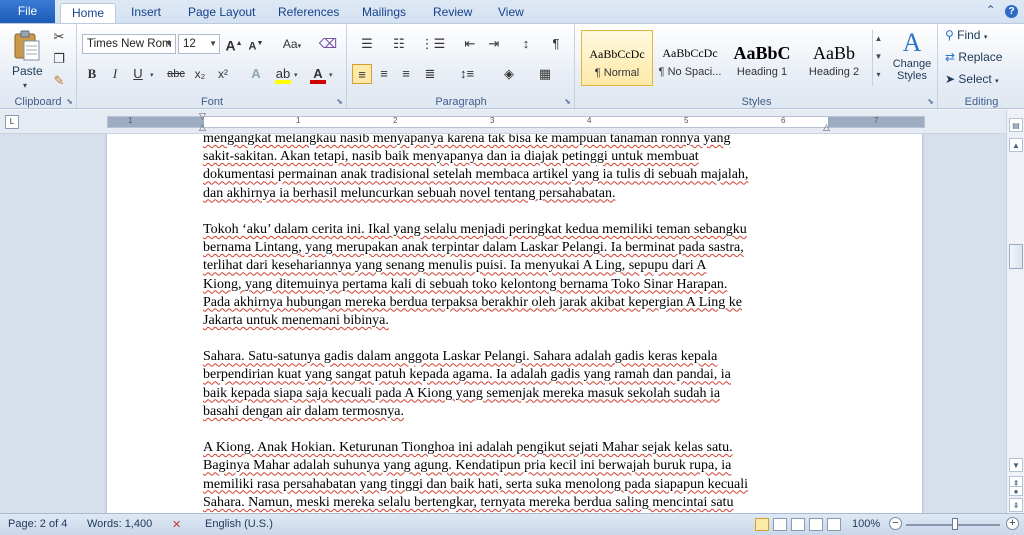  What do you see at coordinates (406, 74) in the screenshot?
I see `align-right-icon: ≡` at bounding box center [406, 74].